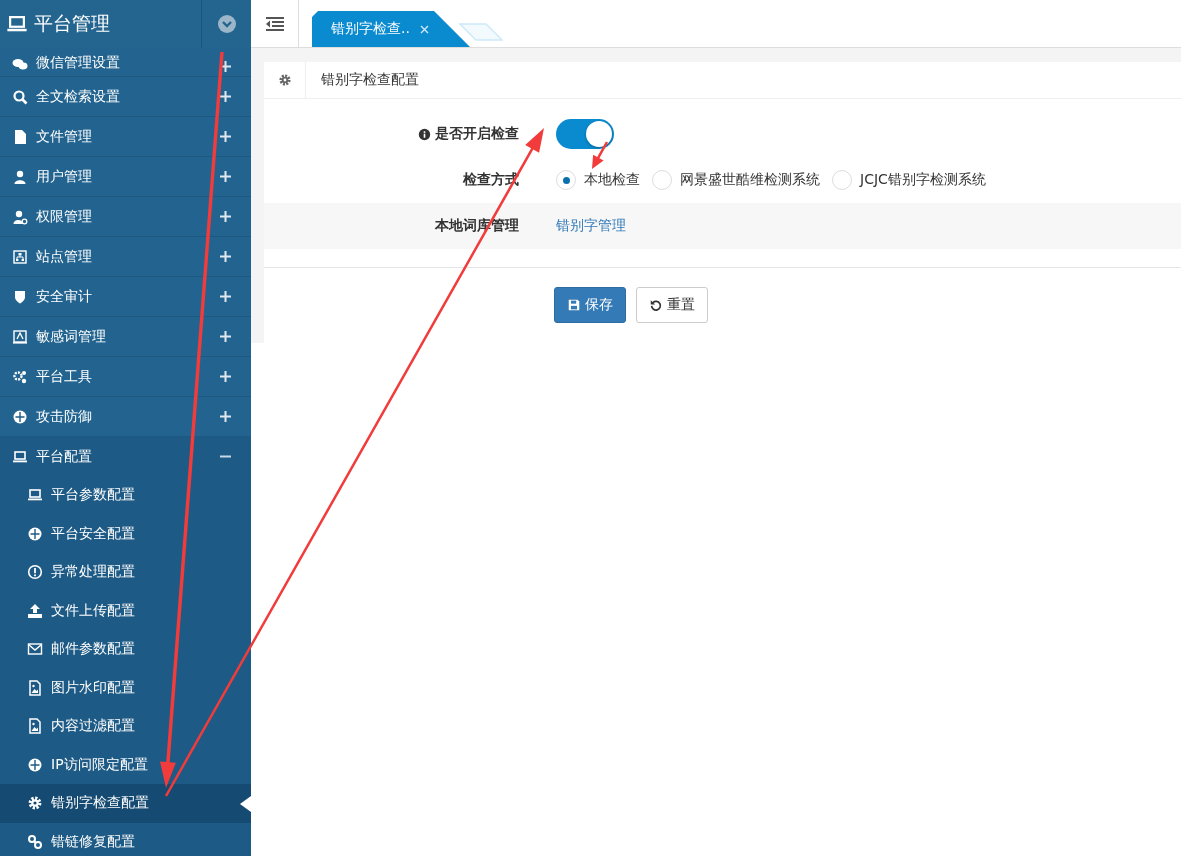  What do you see at coordinates (574, 305) in the screenshot?
I see `save-icon` at bounding box center [574, 305].